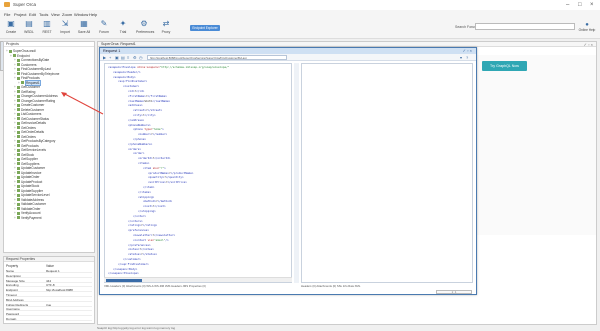 The height and width of the screenshot is (331, 600). Describe the element at coordinates (47, 28) in the screenshot. I see `rest-button: ▥ REST` at that location.